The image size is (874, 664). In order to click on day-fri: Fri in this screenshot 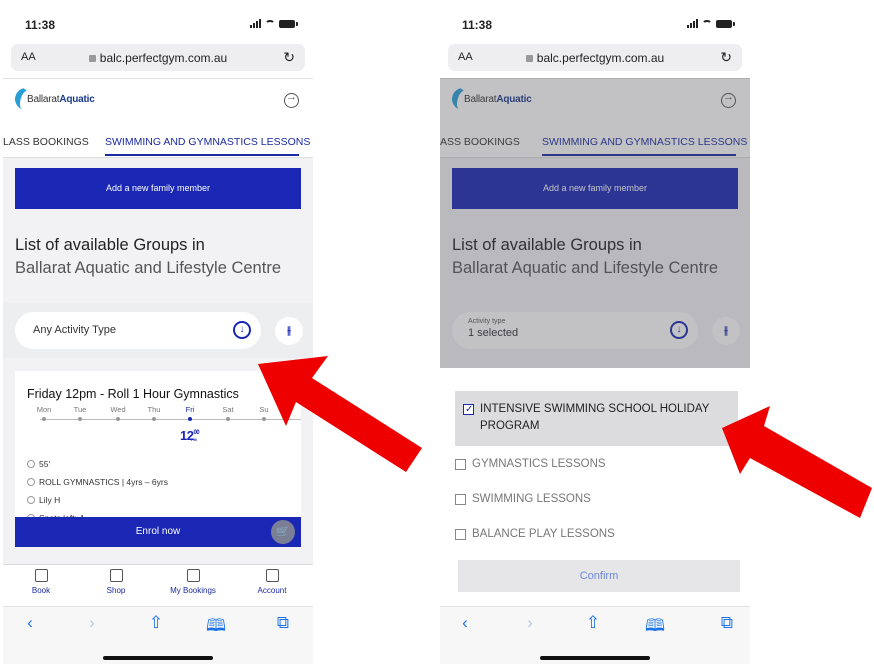, I will do `click(190, 409)`.